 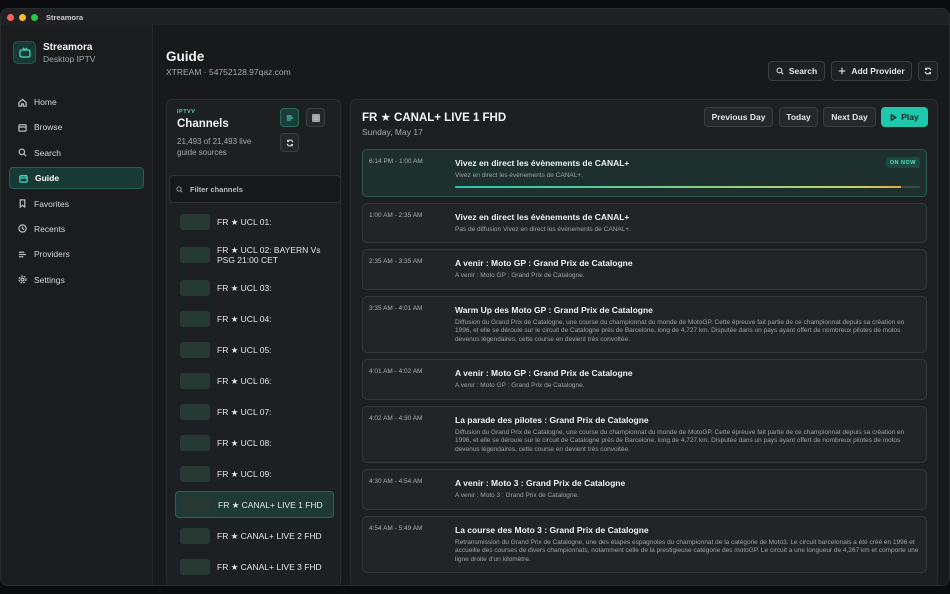 I want to click on next-day-button: Next Day, so click(x=849, y=117).